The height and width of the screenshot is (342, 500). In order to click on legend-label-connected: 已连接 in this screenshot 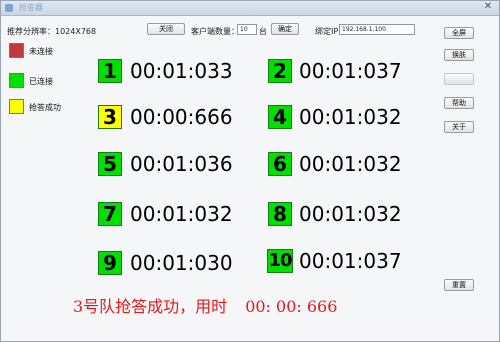, I will do `click(41, 81)`.